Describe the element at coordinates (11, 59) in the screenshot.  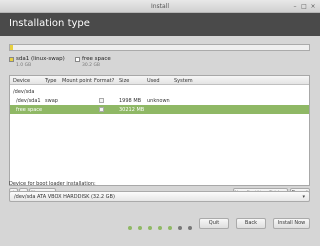
I see `swap-swatch` at that location.